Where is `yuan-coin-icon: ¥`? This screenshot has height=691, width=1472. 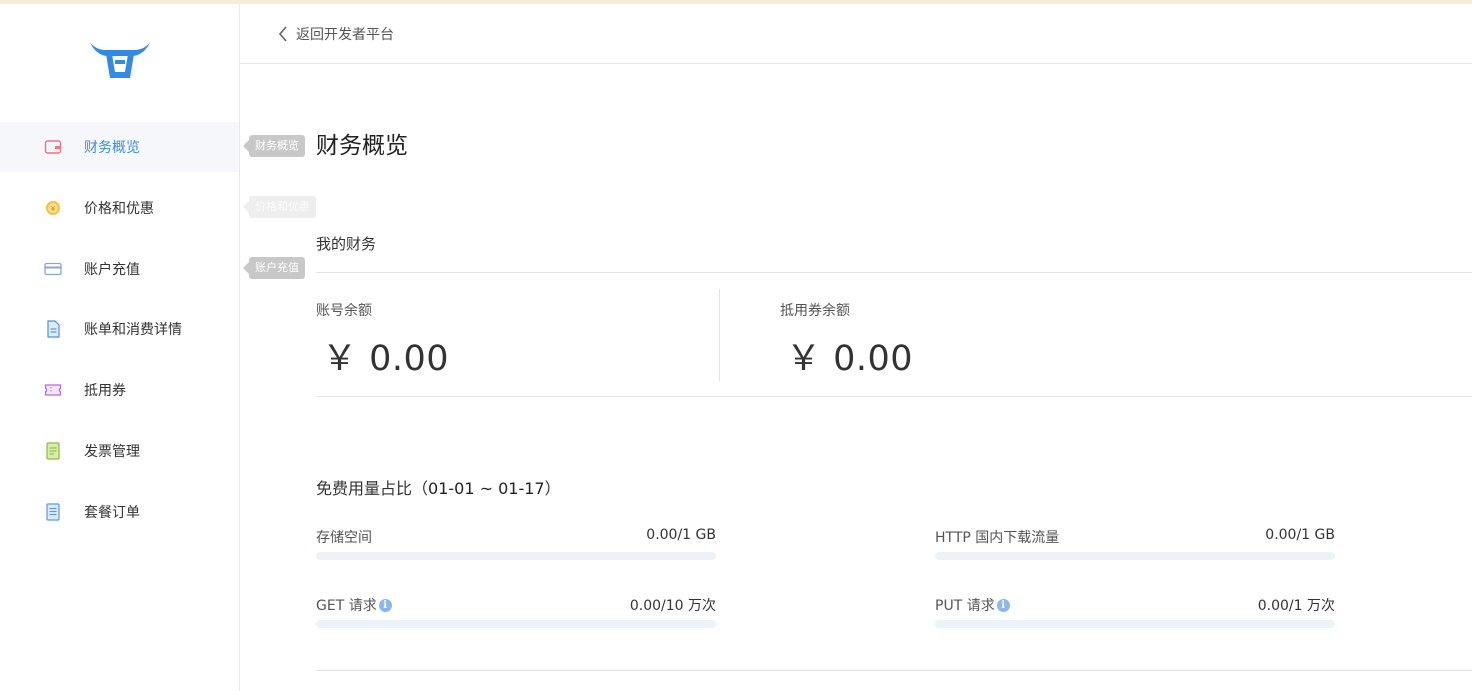 yuan-coin-icon: ¥ is located at coordinates (53, 208).